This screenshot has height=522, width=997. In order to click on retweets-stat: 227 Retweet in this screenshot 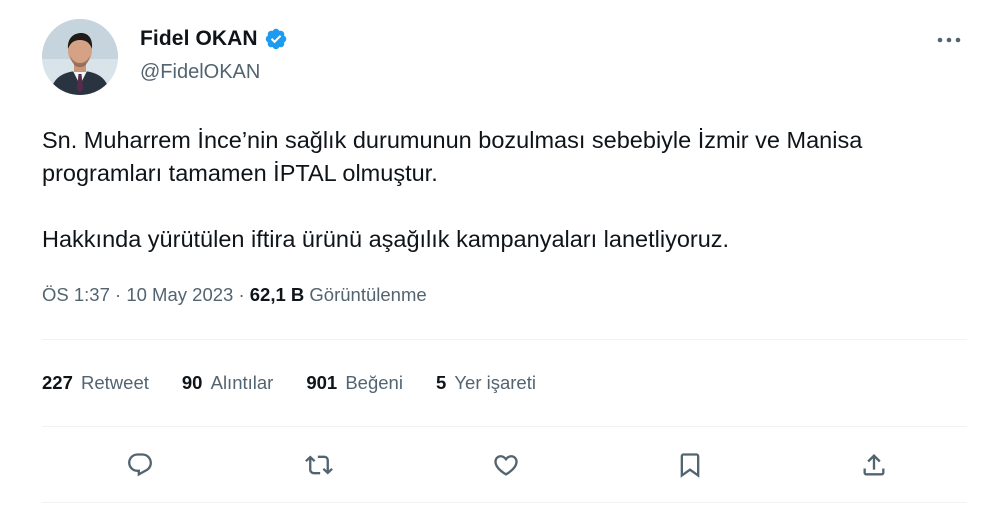, I will do `click(95, 383)`.